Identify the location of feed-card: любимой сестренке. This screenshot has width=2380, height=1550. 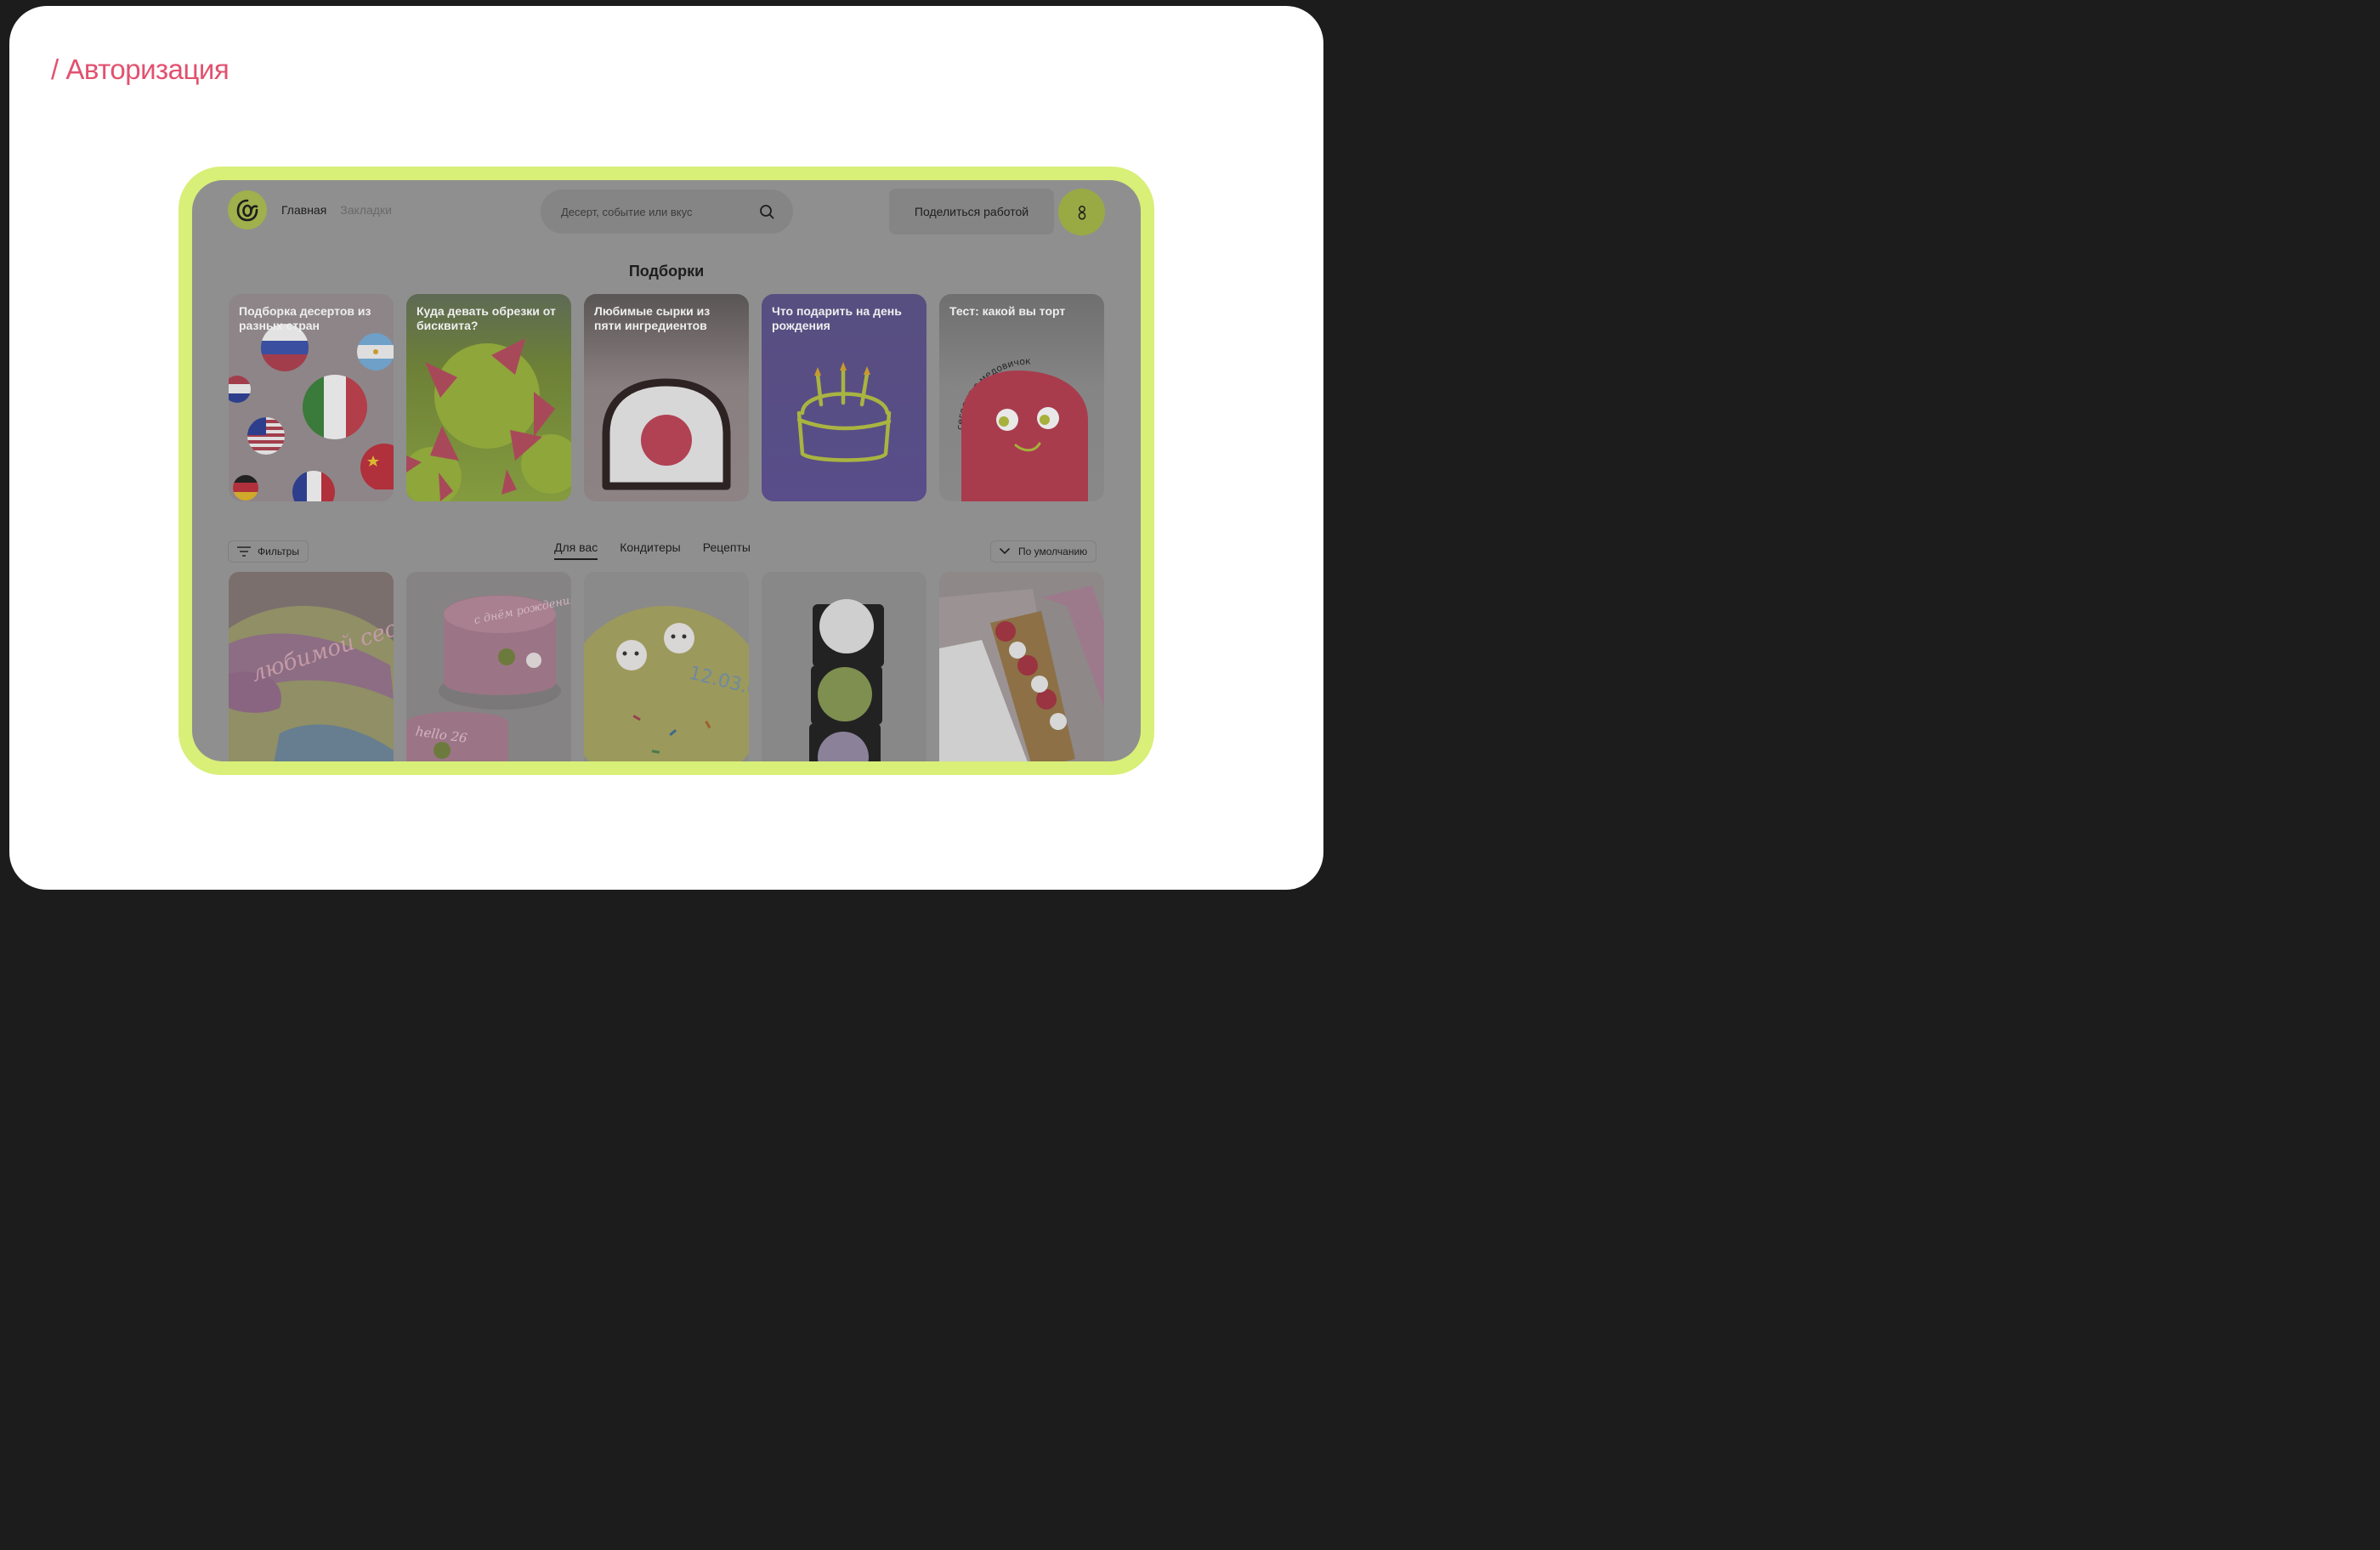
(311, 666).